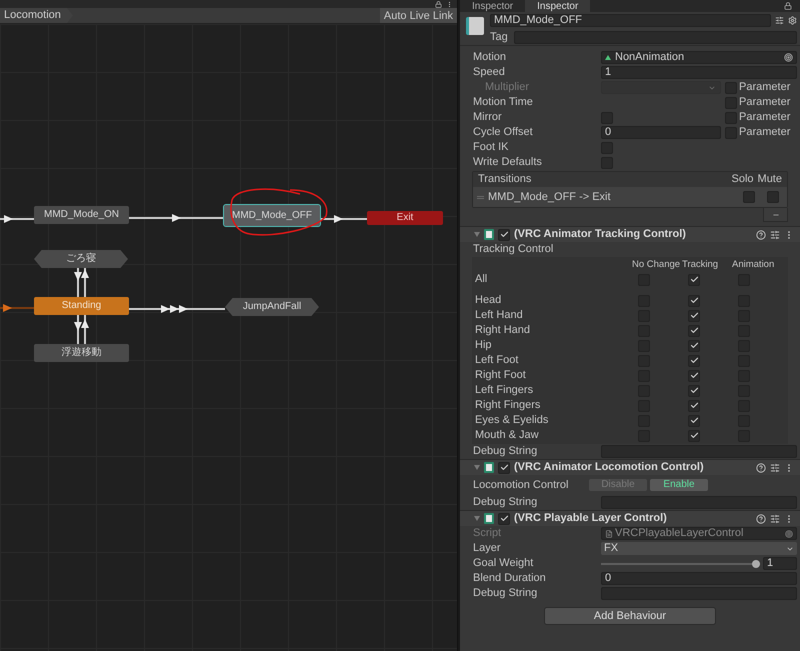 This screenshot has width=800, height=651. What do you see at coordinates (699, 57) in the screenshot?
I see `object-field: NonAnimation` at bounding box center [699, 57].